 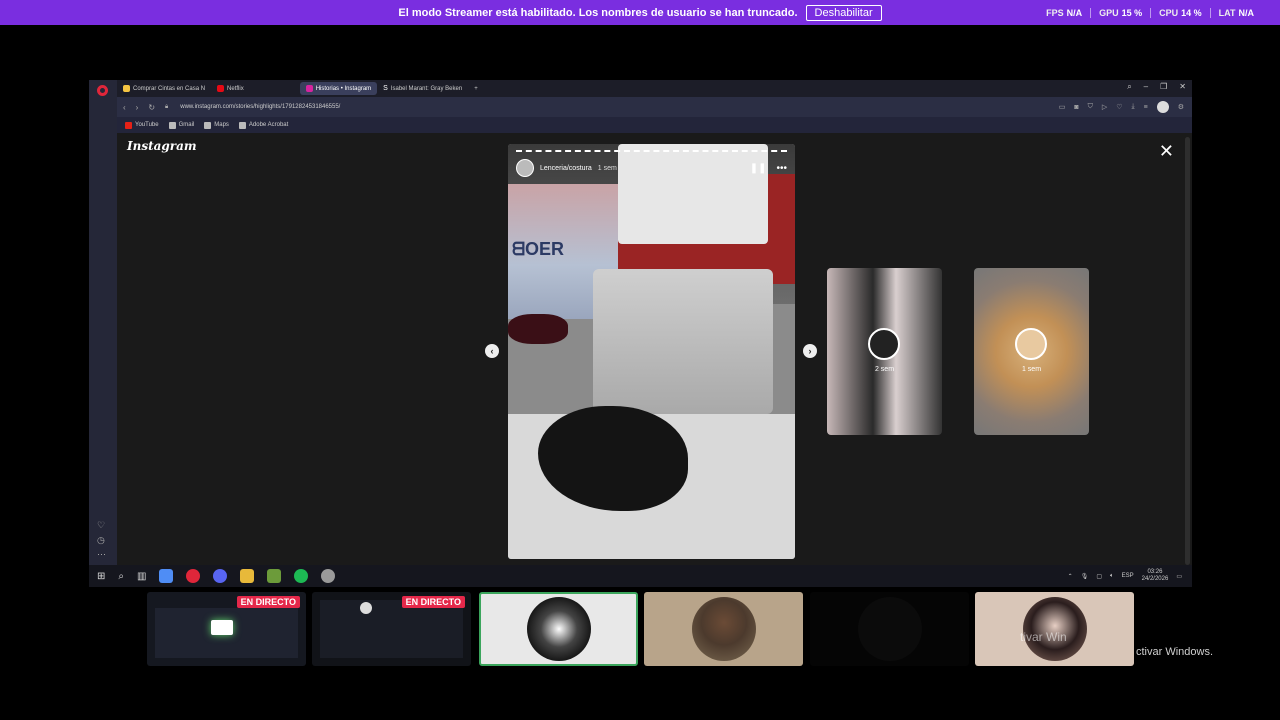 I want to click on forward-icon: ›, so click(x=137, y=107).